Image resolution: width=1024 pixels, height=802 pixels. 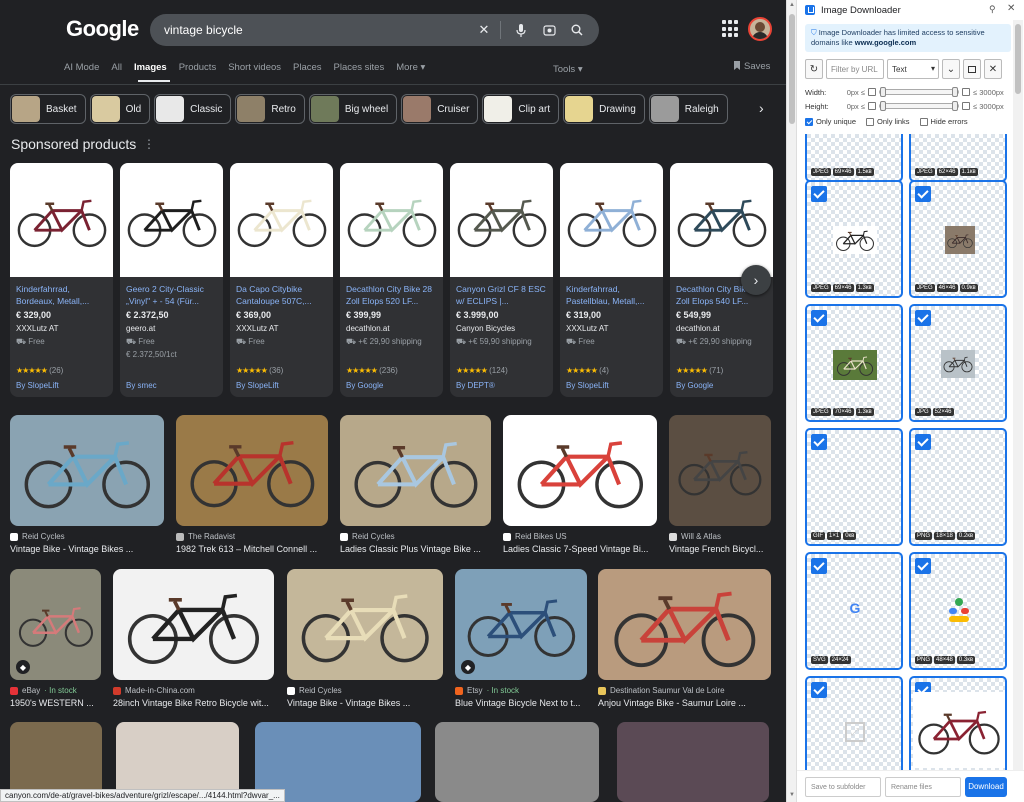 What do you see at coordinates (307, 70) in the screenshot?
I see `tab-places: Places` at bounding box center [307, 70].